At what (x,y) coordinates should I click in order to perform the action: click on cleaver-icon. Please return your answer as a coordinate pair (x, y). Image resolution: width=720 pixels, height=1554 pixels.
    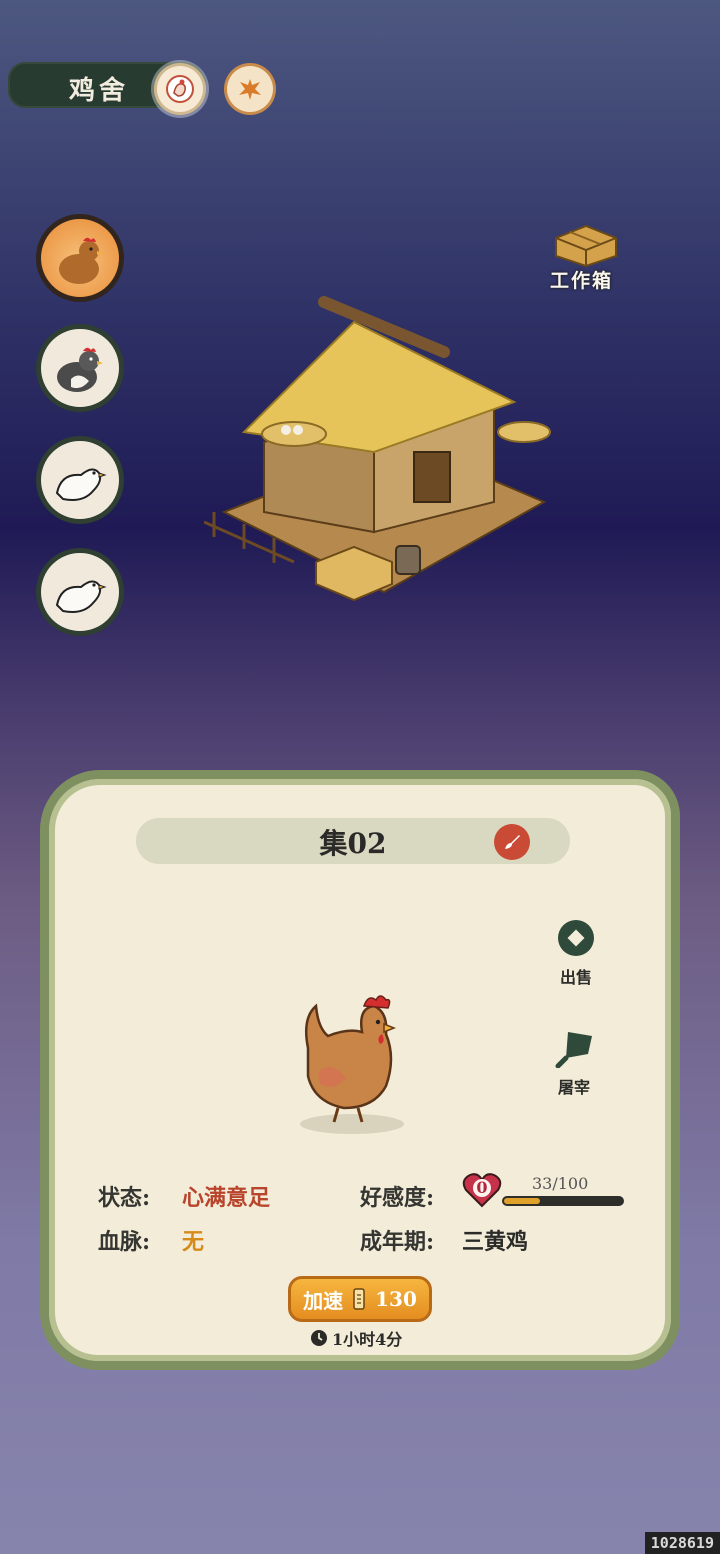
    Looking at the image, I should click on (573, 1050).